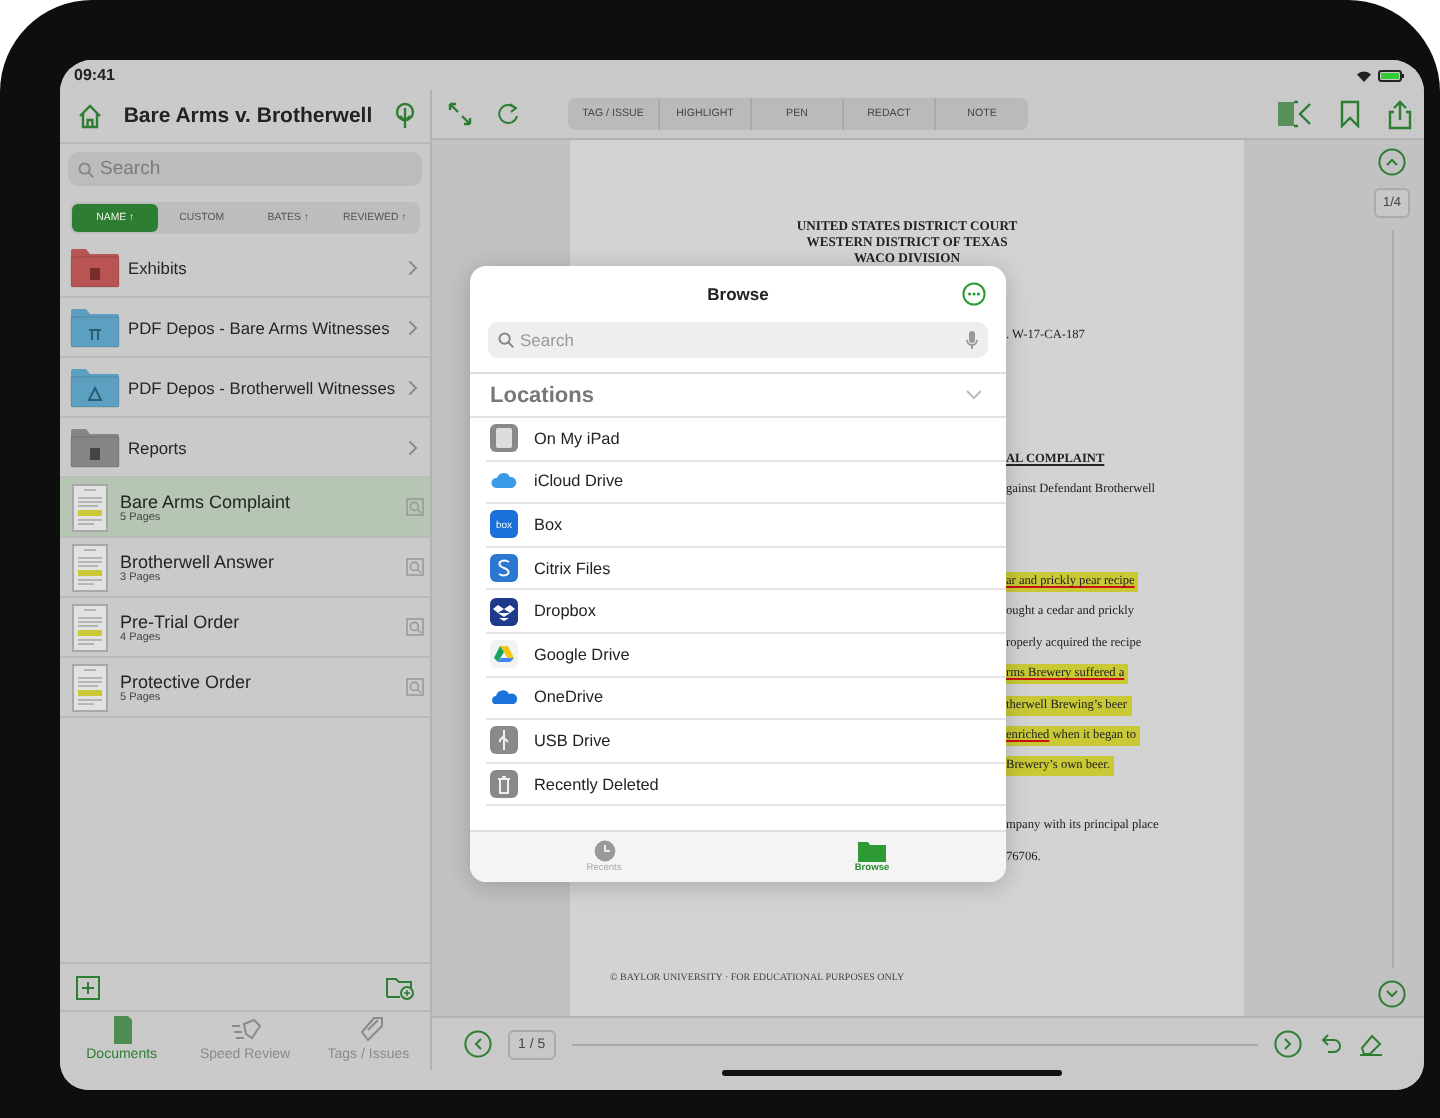 This screenshot has height=1118, width=1440. I want to click on document-name: Bare Arms Complaint, so click(206, 501).